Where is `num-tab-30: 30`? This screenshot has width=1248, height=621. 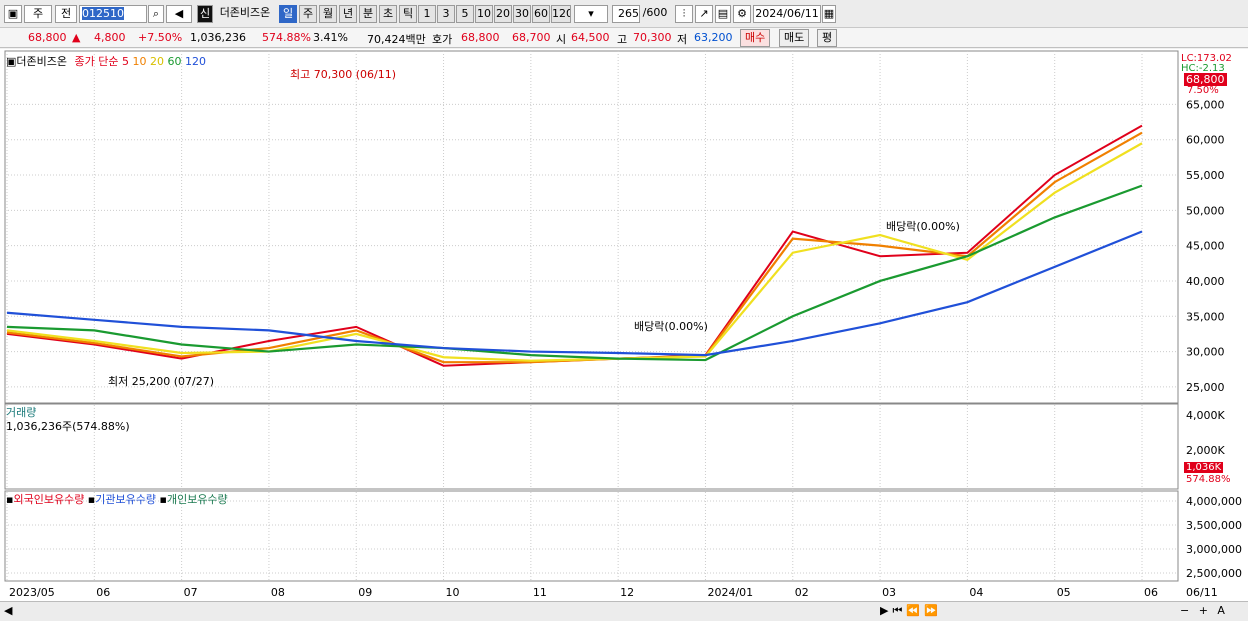 num-tab-30: 30 is located at coordinates (522, 14).